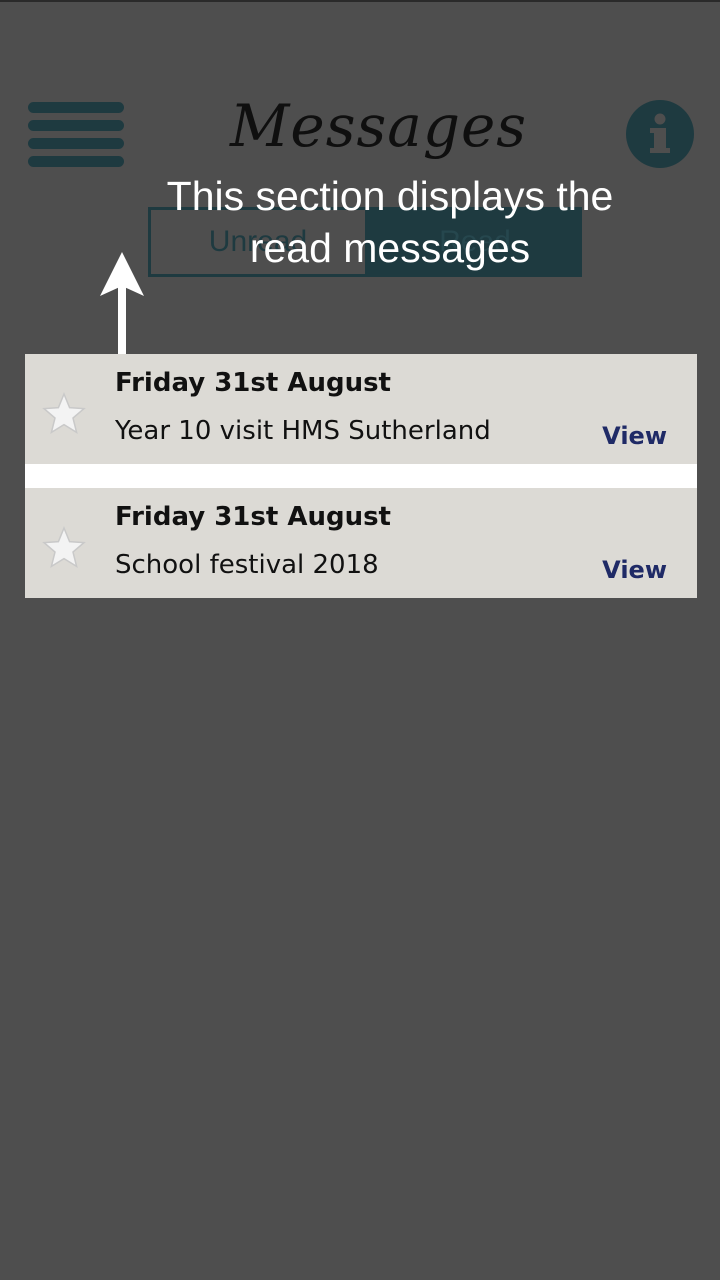 The image size is (720, 1280). I want to click on status-line, so click(360, 1).